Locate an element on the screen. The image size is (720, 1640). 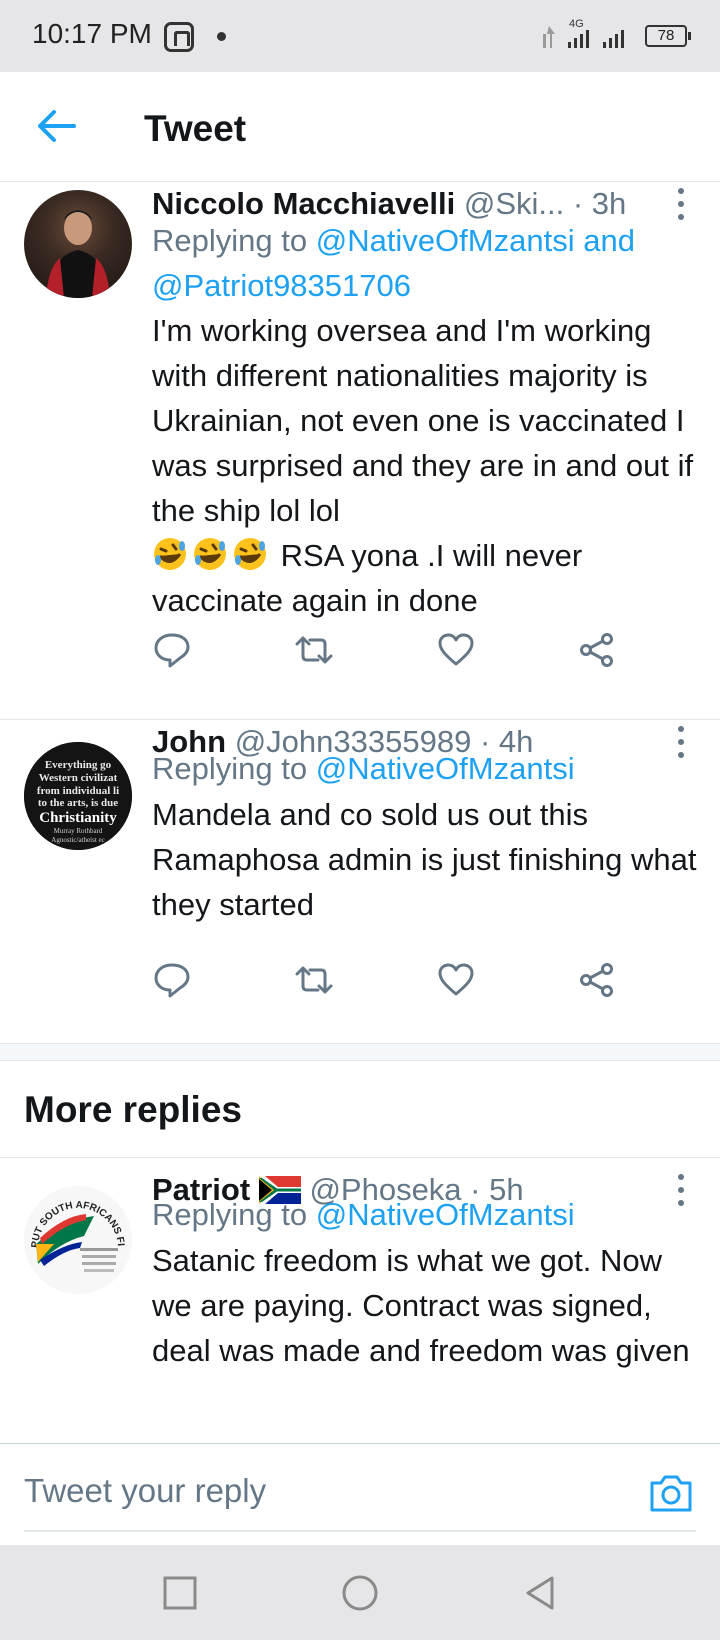
back-arrow-icon is located at coordinates (56, 126).